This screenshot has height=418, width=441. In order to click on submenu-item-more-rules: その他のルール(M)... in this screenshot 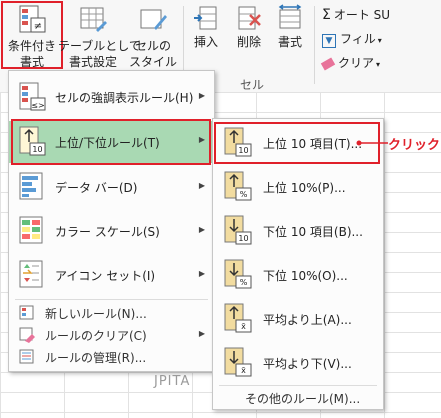, I will do `click(298, 397)`.